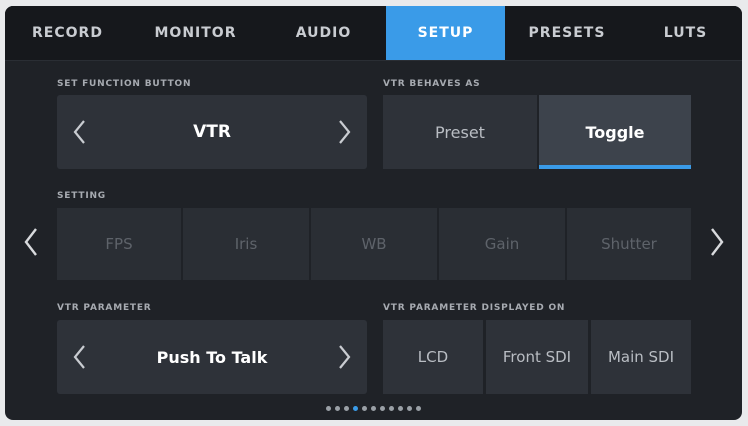  I want to click on function-button-value: VTR, so click(212, 132).